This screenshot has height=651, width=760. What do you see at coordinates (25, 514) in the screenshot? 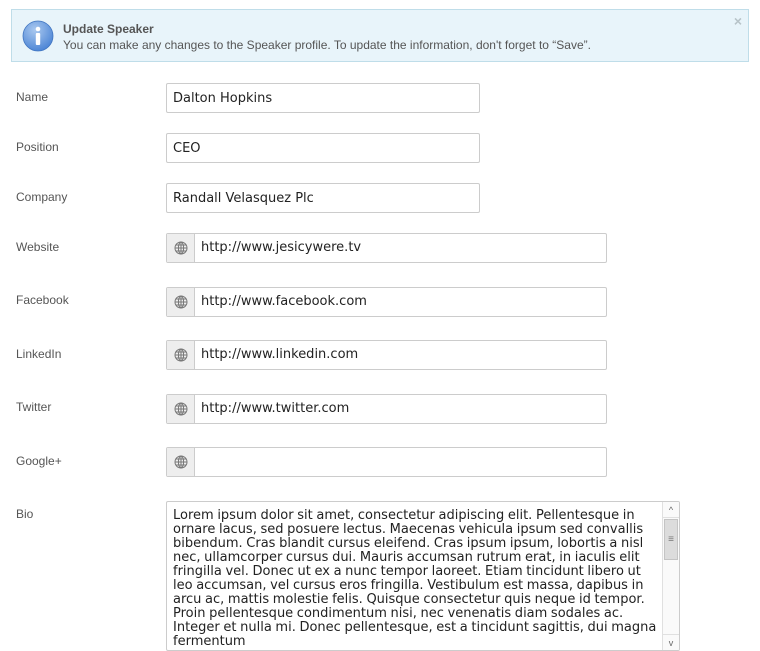
I see `bio-label: Bio` at bounding box center [25, 514].